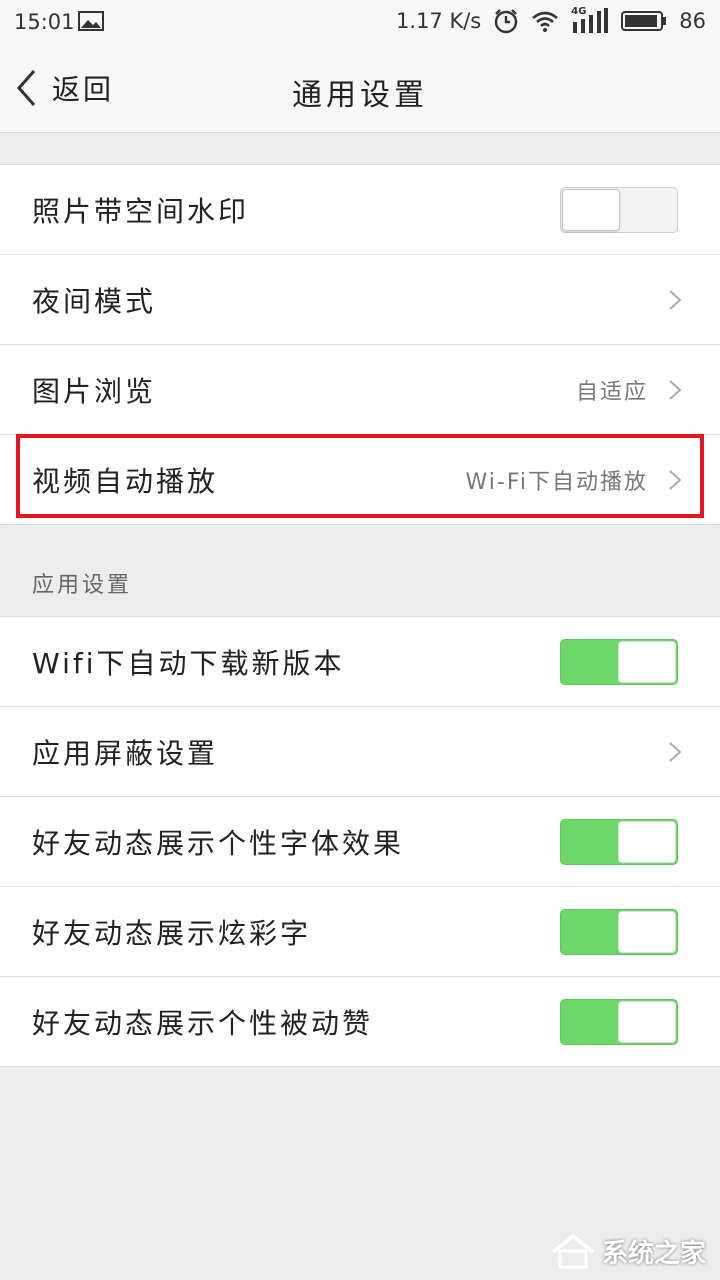 The height and width of the screenshot is (1280, 720). Describe the element at coordinates (125, 753) in the screenshot. I see `setting-label: 应用屏蔽设置` at that location.